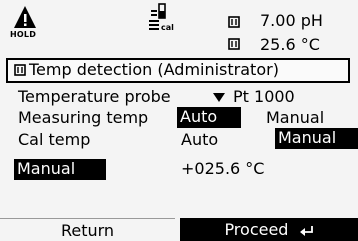 The height and width of the screenshot is (241, 358). What do you see at coordinates (209, 117) in the screenshot?
I see `measuring-temp-auto-option: Auto` at bounding box center [209, 117].